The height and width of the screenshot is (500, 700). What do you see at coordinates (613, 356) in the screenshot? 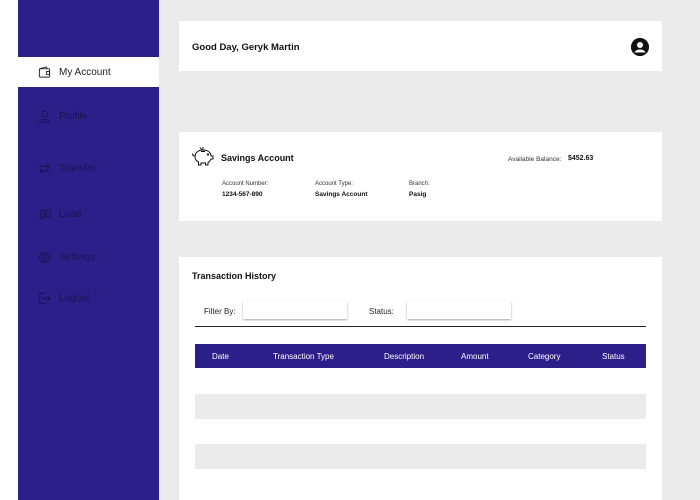
I see `column-header-status: Status` at bounding box center [613, 356].